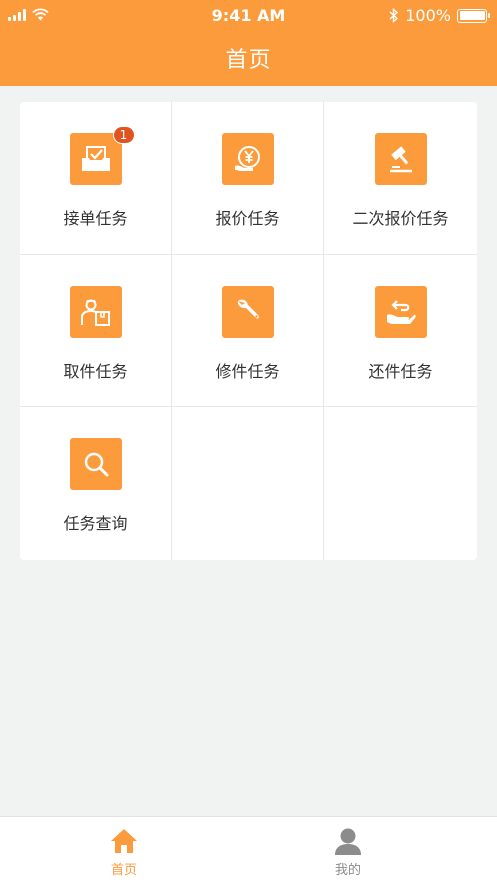 Image resolution: width=497 pixels, height=883 pixels. I want to click on hand-return-icon, so click(400, 312).